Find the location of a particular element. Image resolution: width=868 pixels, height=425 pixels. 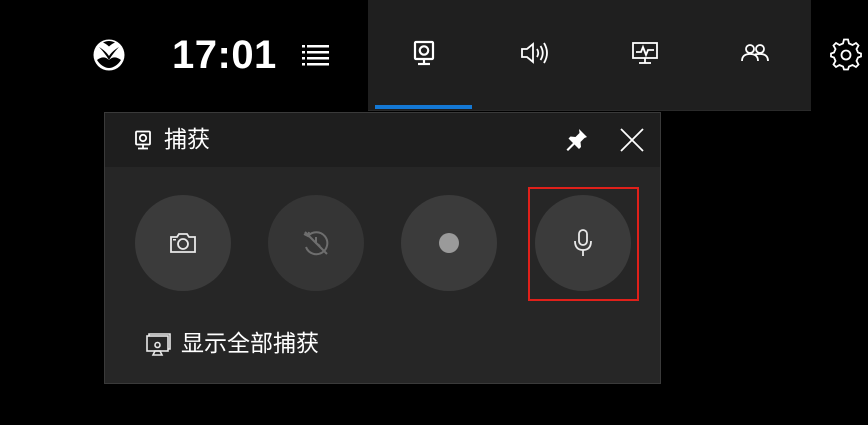

widget-performance-button is located at coordinates (645, 53).